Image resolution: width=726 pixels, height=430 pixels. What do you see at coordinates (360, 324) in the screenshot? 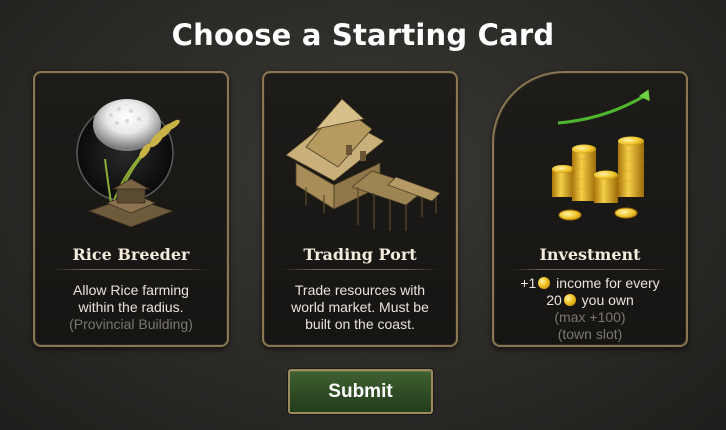
I see `description-line: built on the coast.` at bounding box center [360, 324].